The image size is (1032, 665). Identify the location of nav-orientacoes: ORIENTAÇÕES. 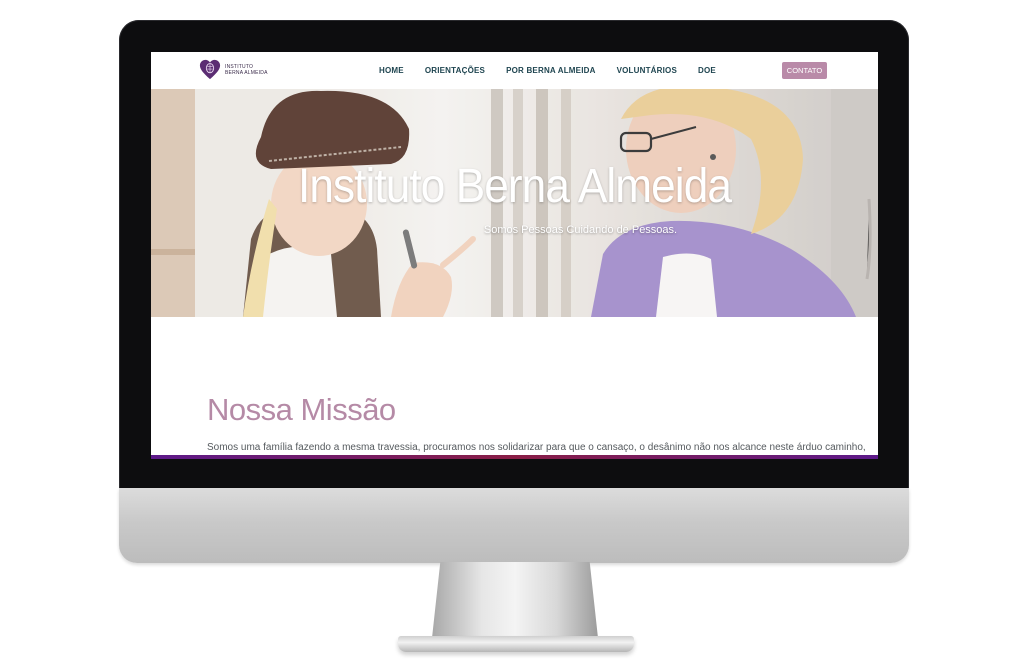
(455, 70).